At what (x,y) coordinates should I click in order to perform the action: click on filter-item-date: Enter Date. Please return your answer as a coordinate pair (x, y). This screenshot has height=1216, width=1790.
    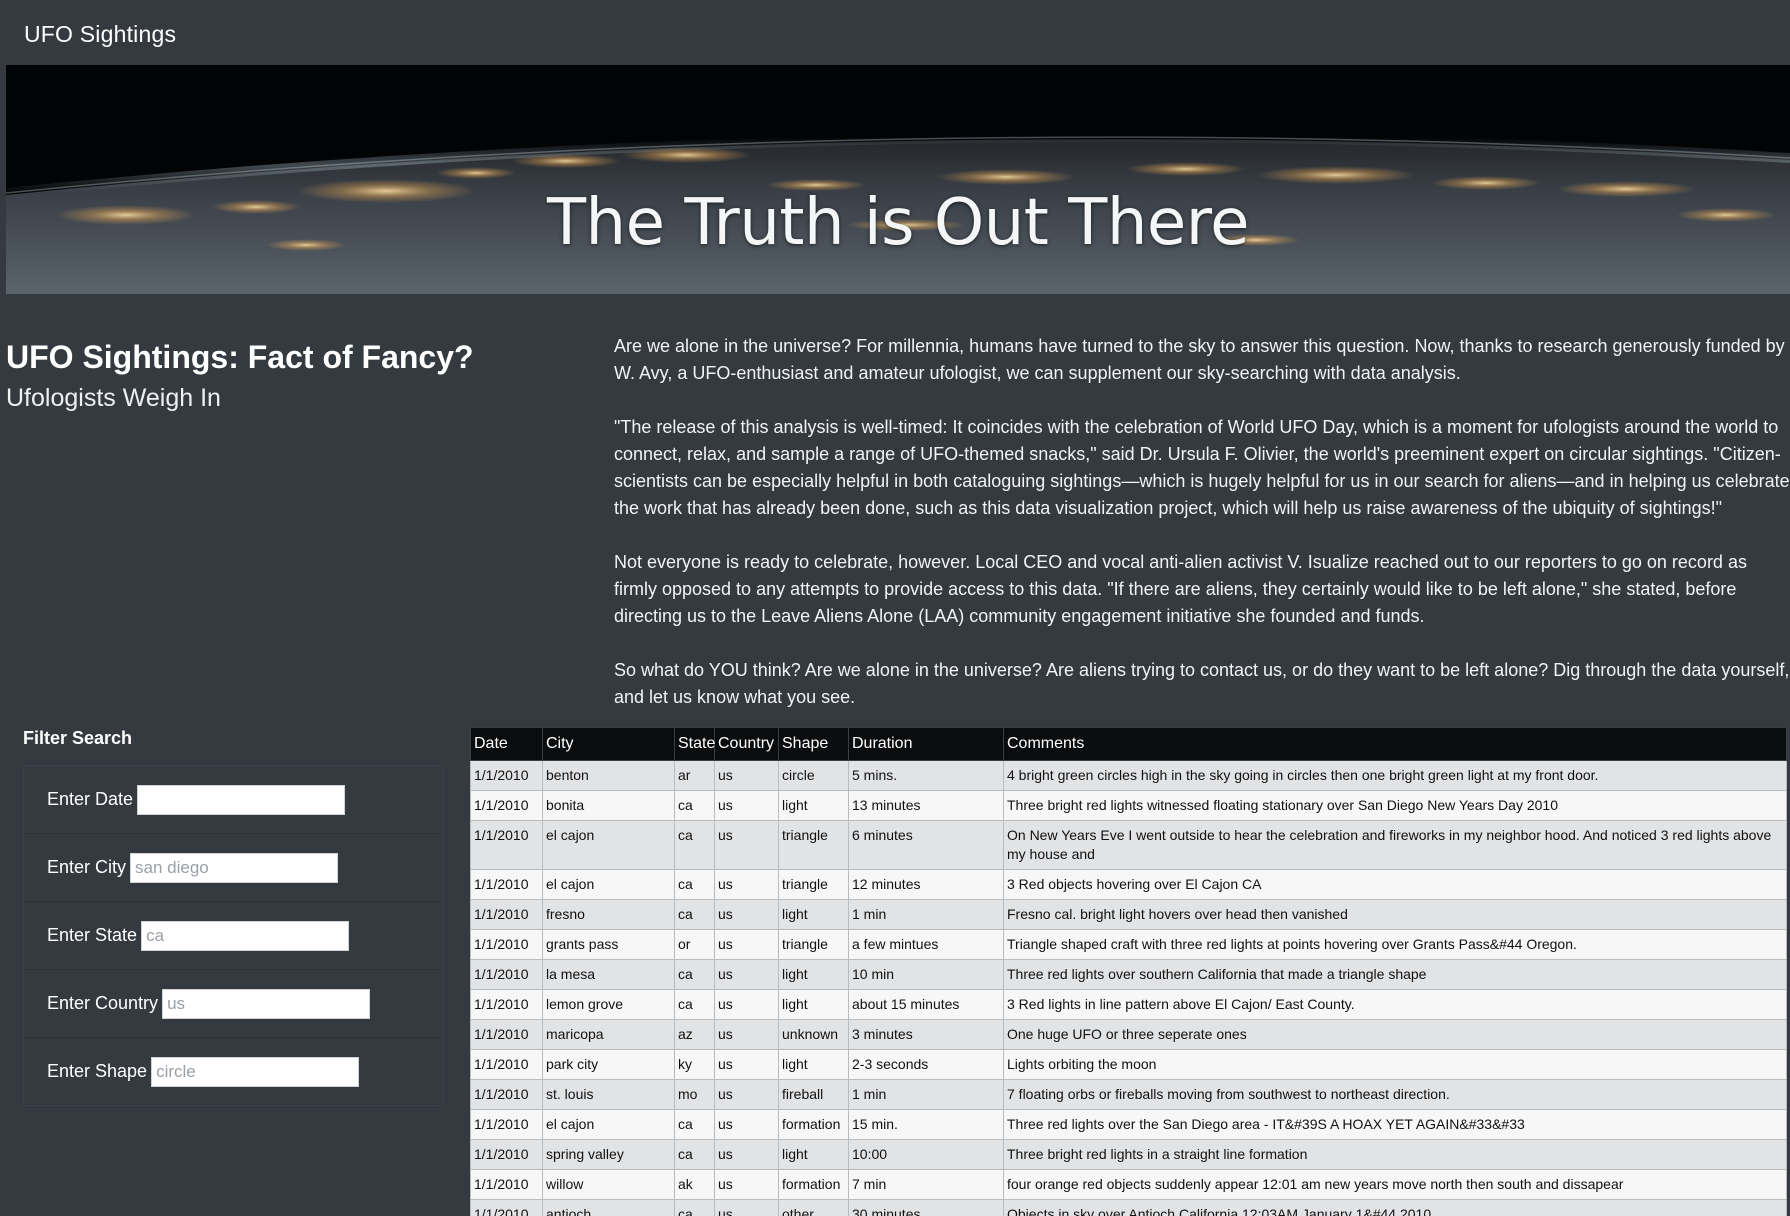
    Looking at the image, I should click on (233, 800).